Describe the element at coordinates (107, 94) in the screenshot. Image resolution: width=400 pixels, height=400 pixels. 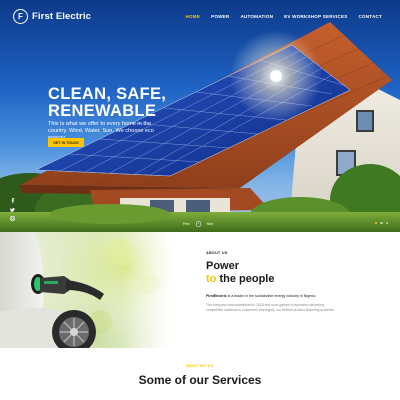
I see `hero-title-line-1: Clean, Safe,` at that location.